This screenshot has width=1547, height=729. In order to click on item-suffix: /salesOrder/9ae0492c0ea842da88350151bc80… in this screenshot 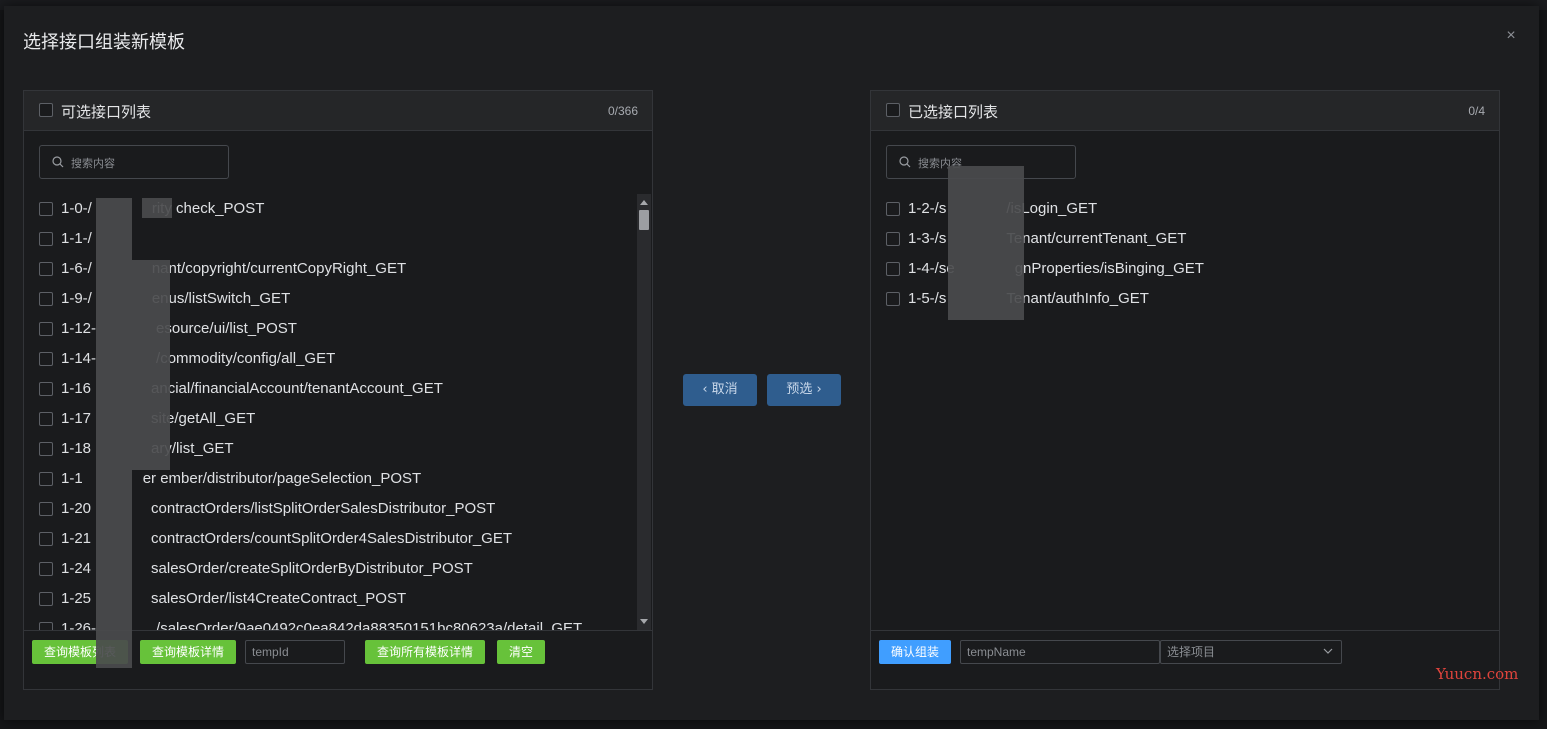, I will do `click(369, 625)`.